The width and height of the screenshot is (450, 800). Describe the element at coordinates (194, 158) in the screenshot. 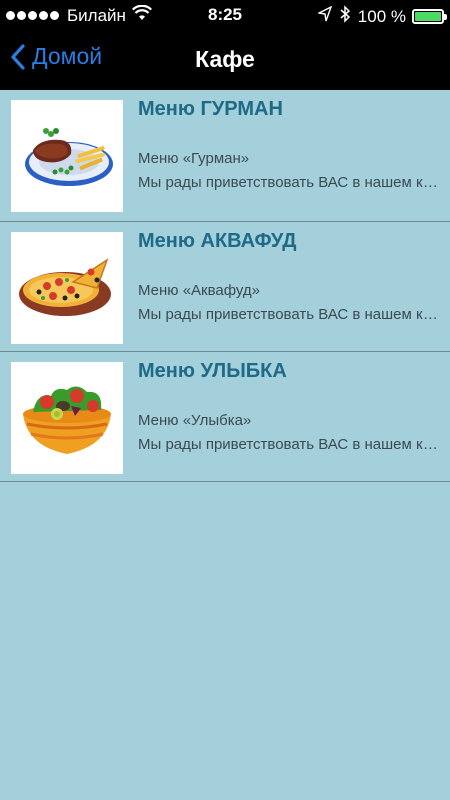

I see `list-item-subtitle: Меню «Гурман»` at that location.